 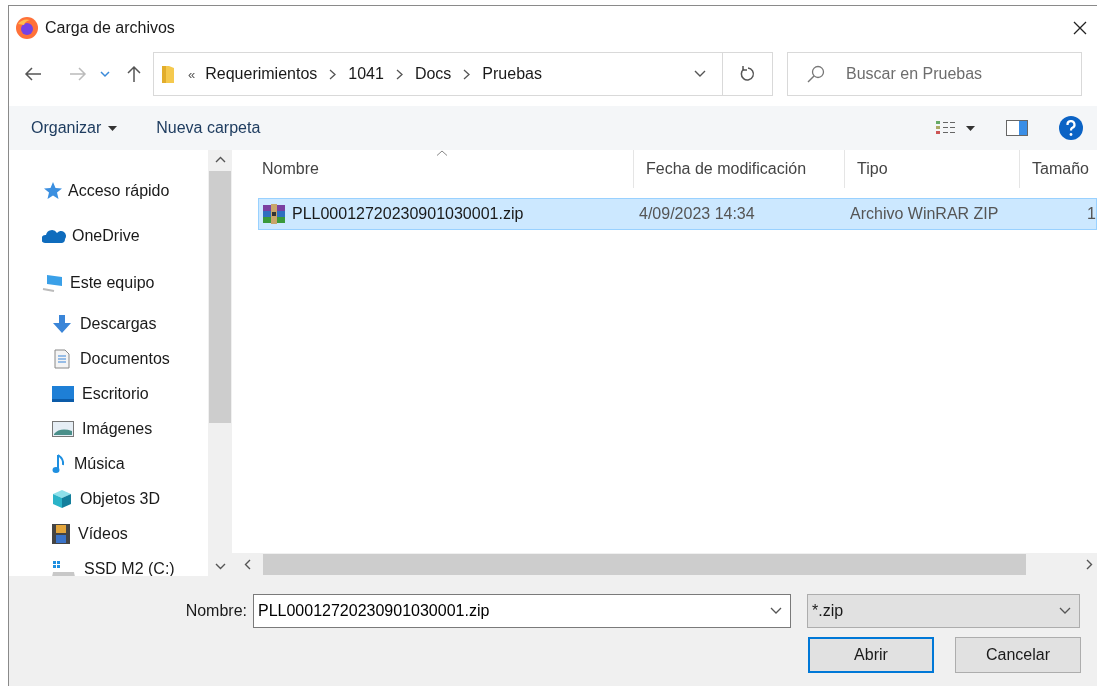 I want to click on table-cell-text: Archivo WinRAR ZIP, so click(x=924, y=214).